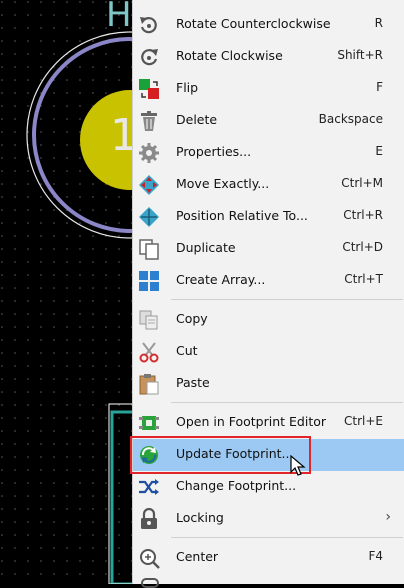 Image resolution: width=404 pixels, height=588 pixels. I want to click on menu-item-locking: Locking ›, so click(268, 519).